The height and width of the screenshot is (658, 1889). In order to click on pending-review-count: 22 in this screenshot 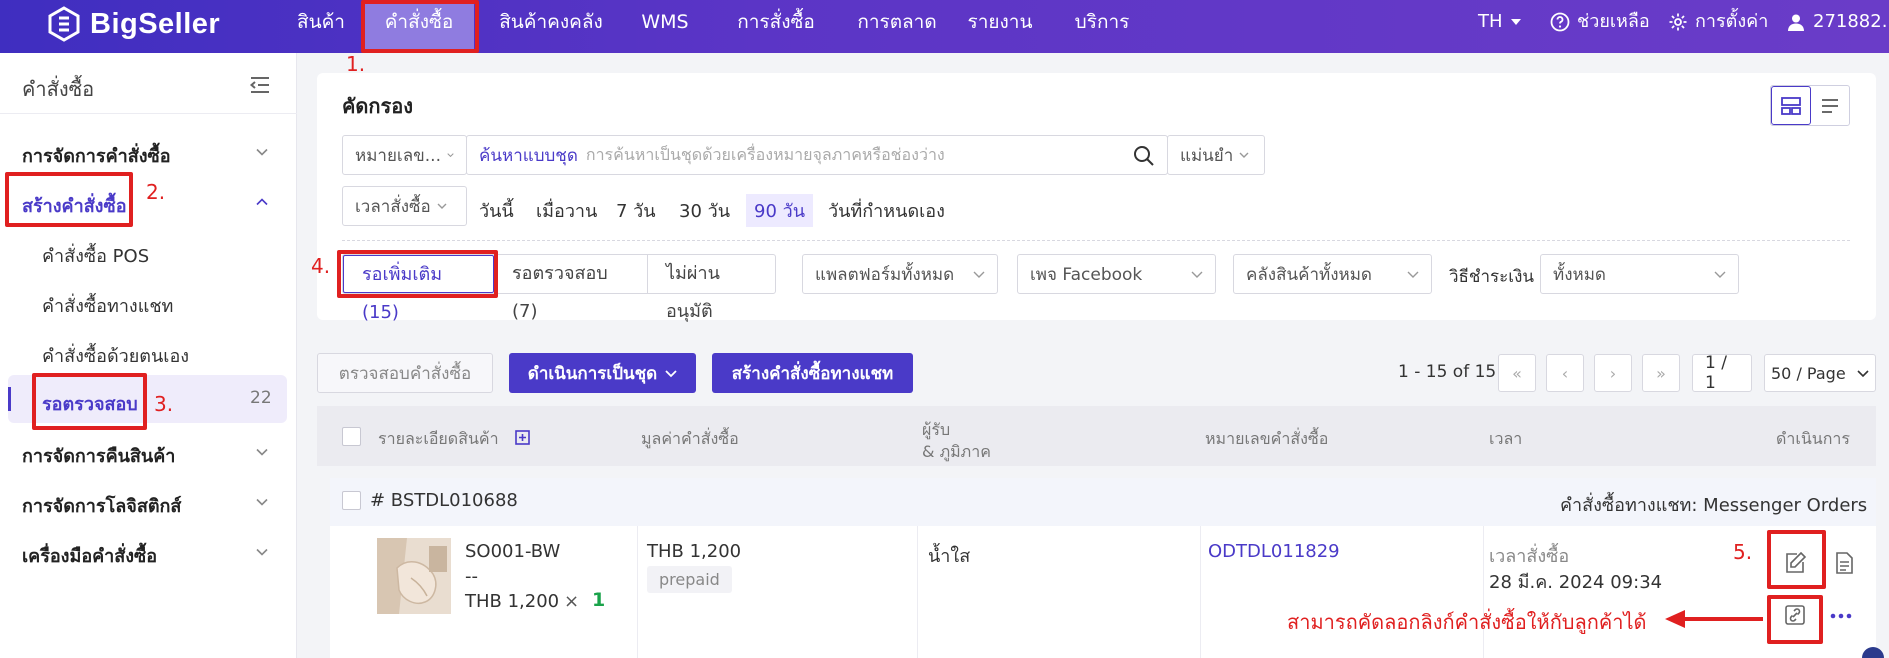, I will do `click(261, 398)`.